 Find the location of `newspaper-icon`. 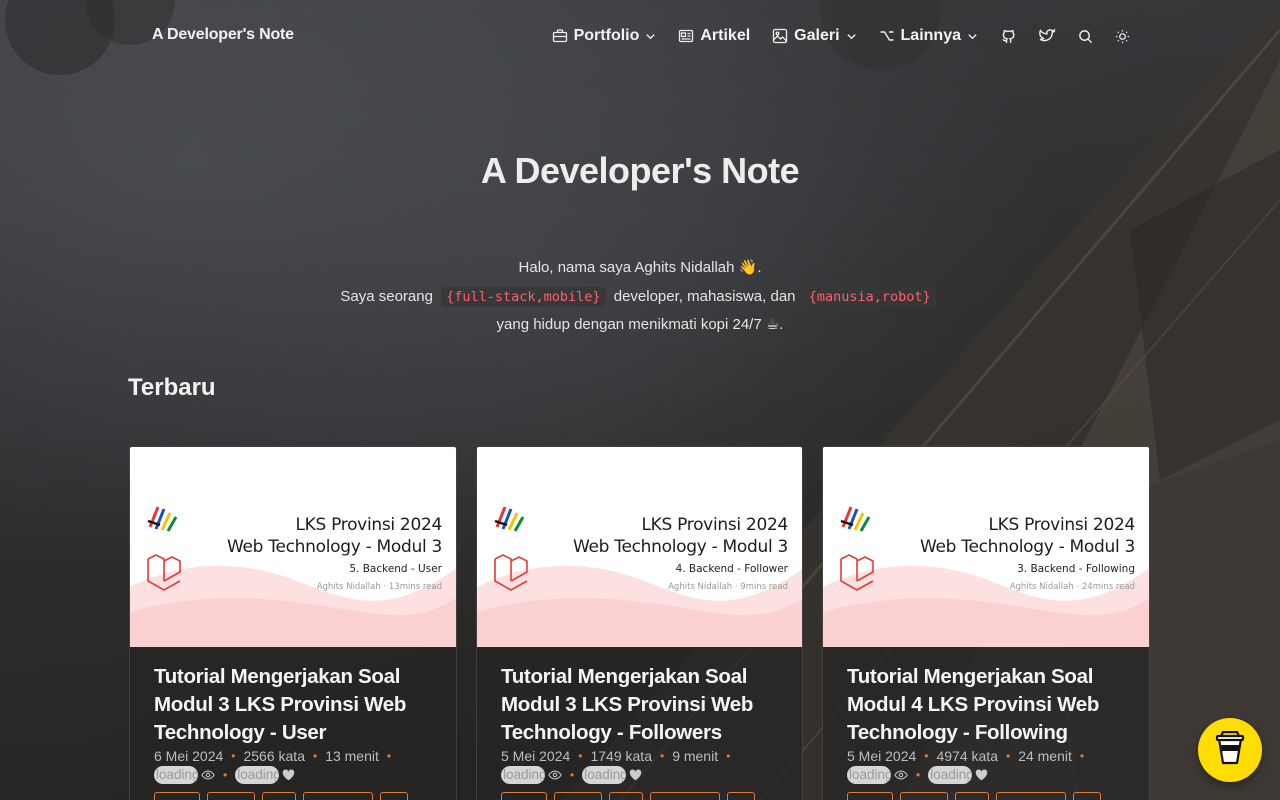

newspaper-icon is located at coordinates (686, 36).